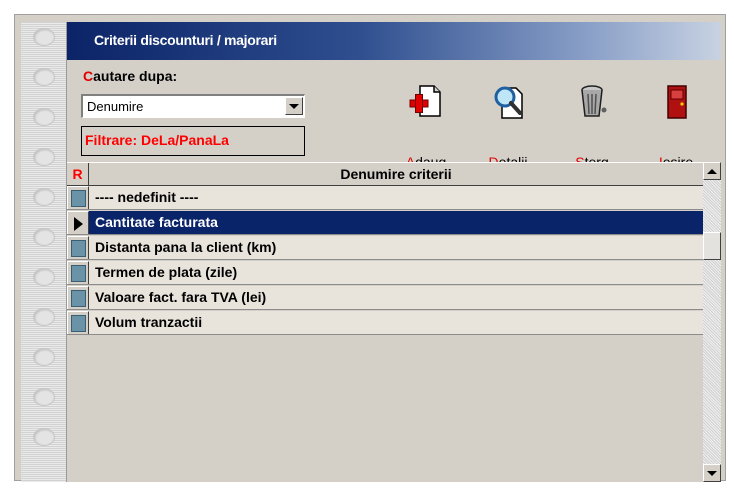 This screenshot has height=491, width=734. What do you see at coordinates (44, 252) in the screenshot?
I see `notebook-spiral-binding` at bounding box center [44, 252].